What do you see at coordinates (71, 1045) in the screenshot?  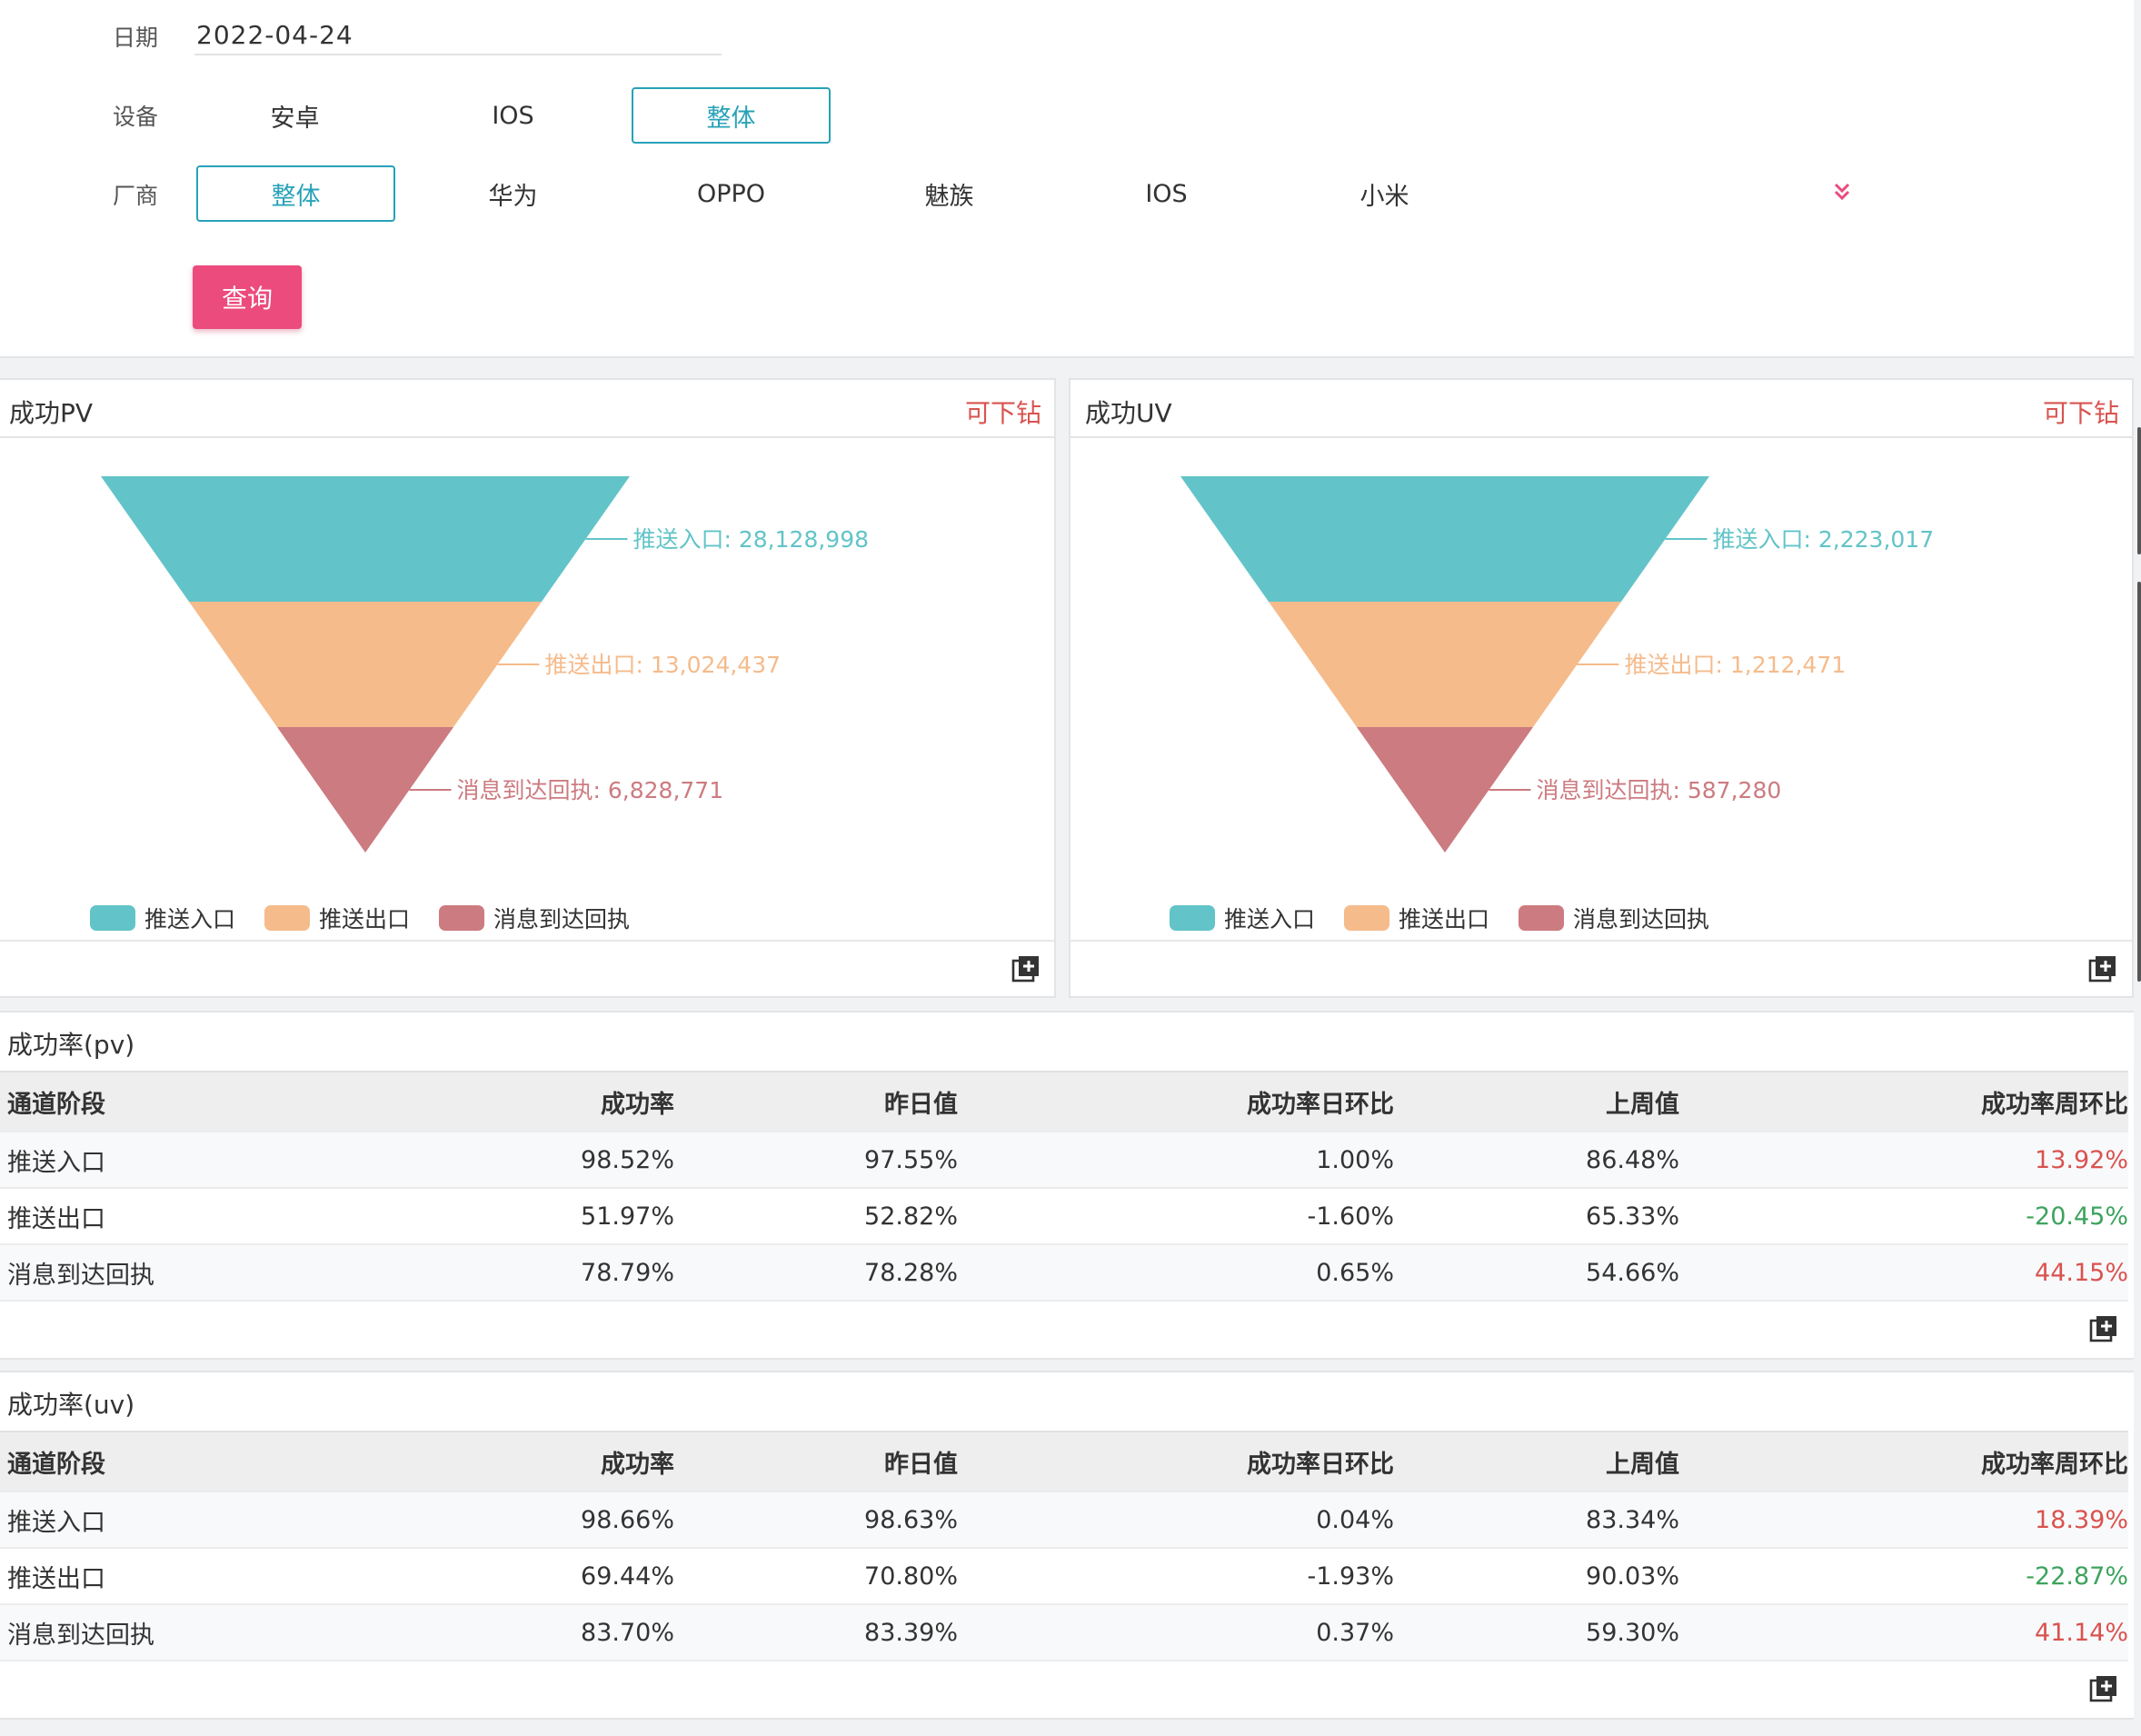 I see `table-title: 成功率(pv)` at bounding box center [71, 1045].